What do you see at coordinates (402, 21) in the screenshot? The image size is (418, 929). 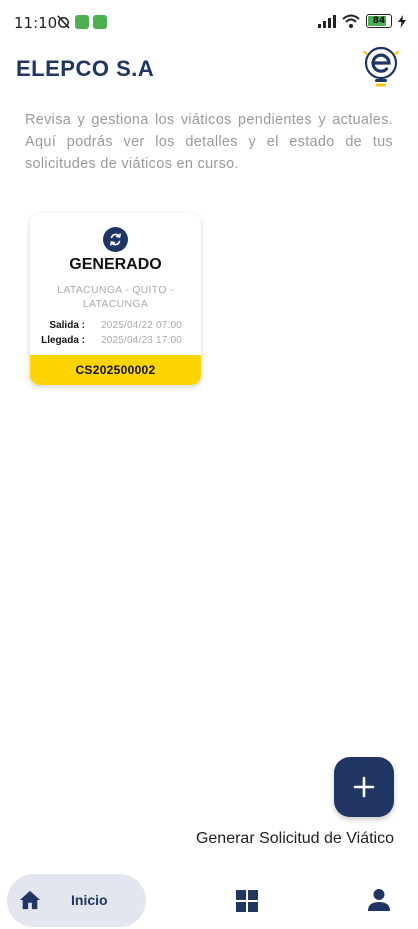 I see `charging-icon` at bounding box center [402, 21].